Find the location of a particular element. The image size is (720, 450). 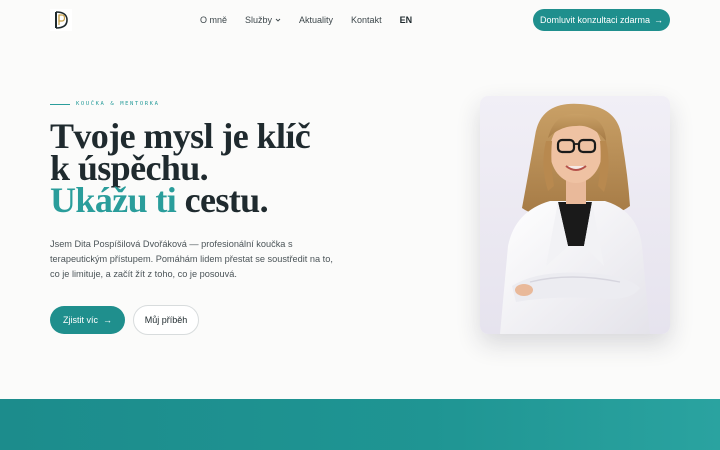

button-label: Zjistit víc is located at coordinates (80, 320).